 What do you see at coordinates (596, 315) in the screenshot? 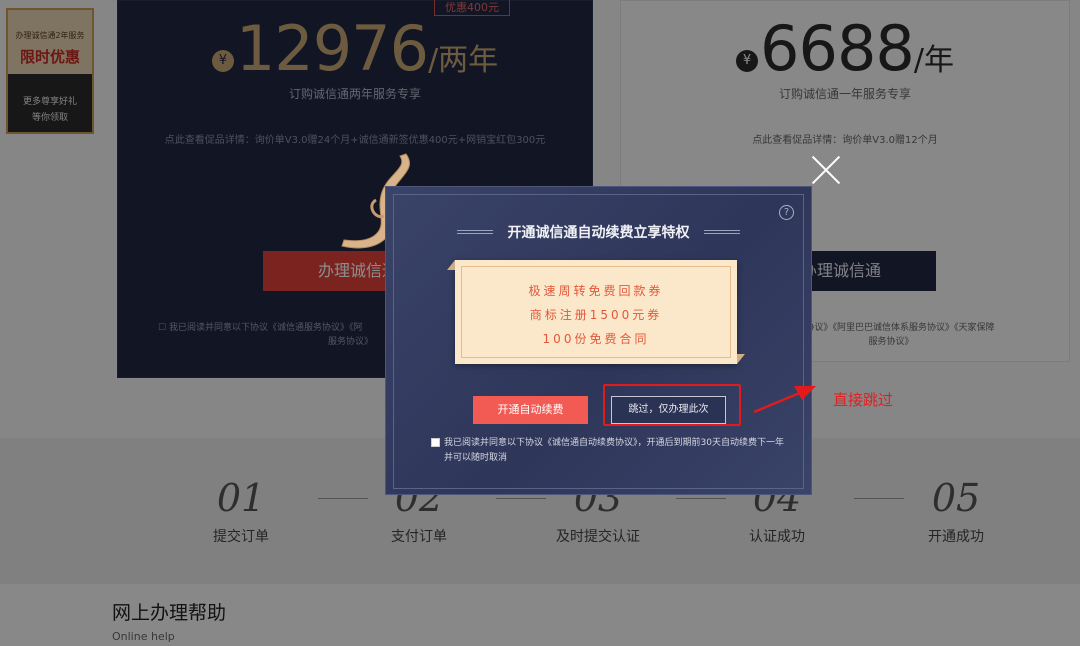
I see `benefit-item: 商标注册1500元券` at bounding box center [596, 315].